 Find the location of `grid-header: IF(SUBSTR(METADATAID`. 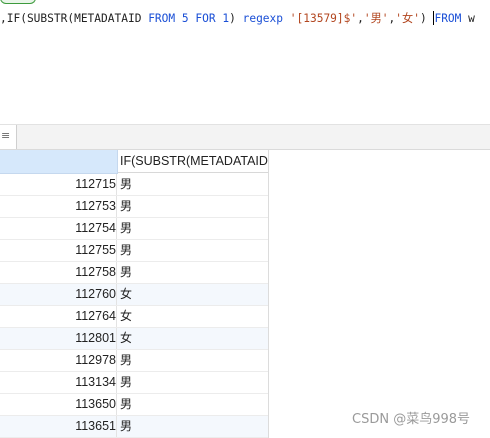

grid-header: IF(SUBSTR(METADATAID is located at coordinates (134, 162).